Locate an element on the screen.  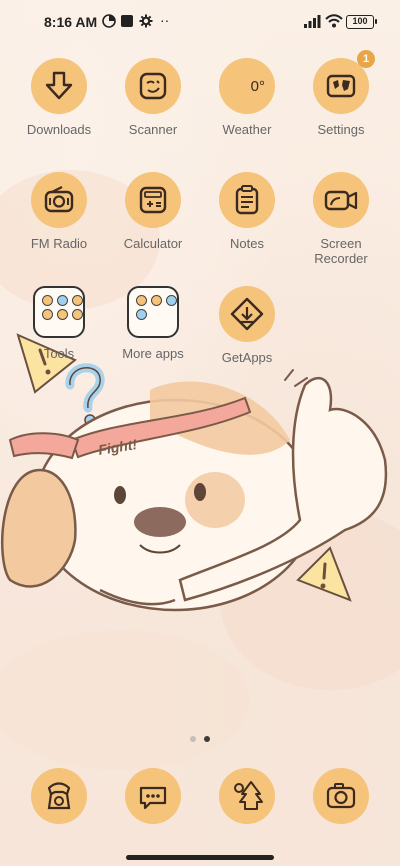
getapps-icon is located at coordinates (247, 314).